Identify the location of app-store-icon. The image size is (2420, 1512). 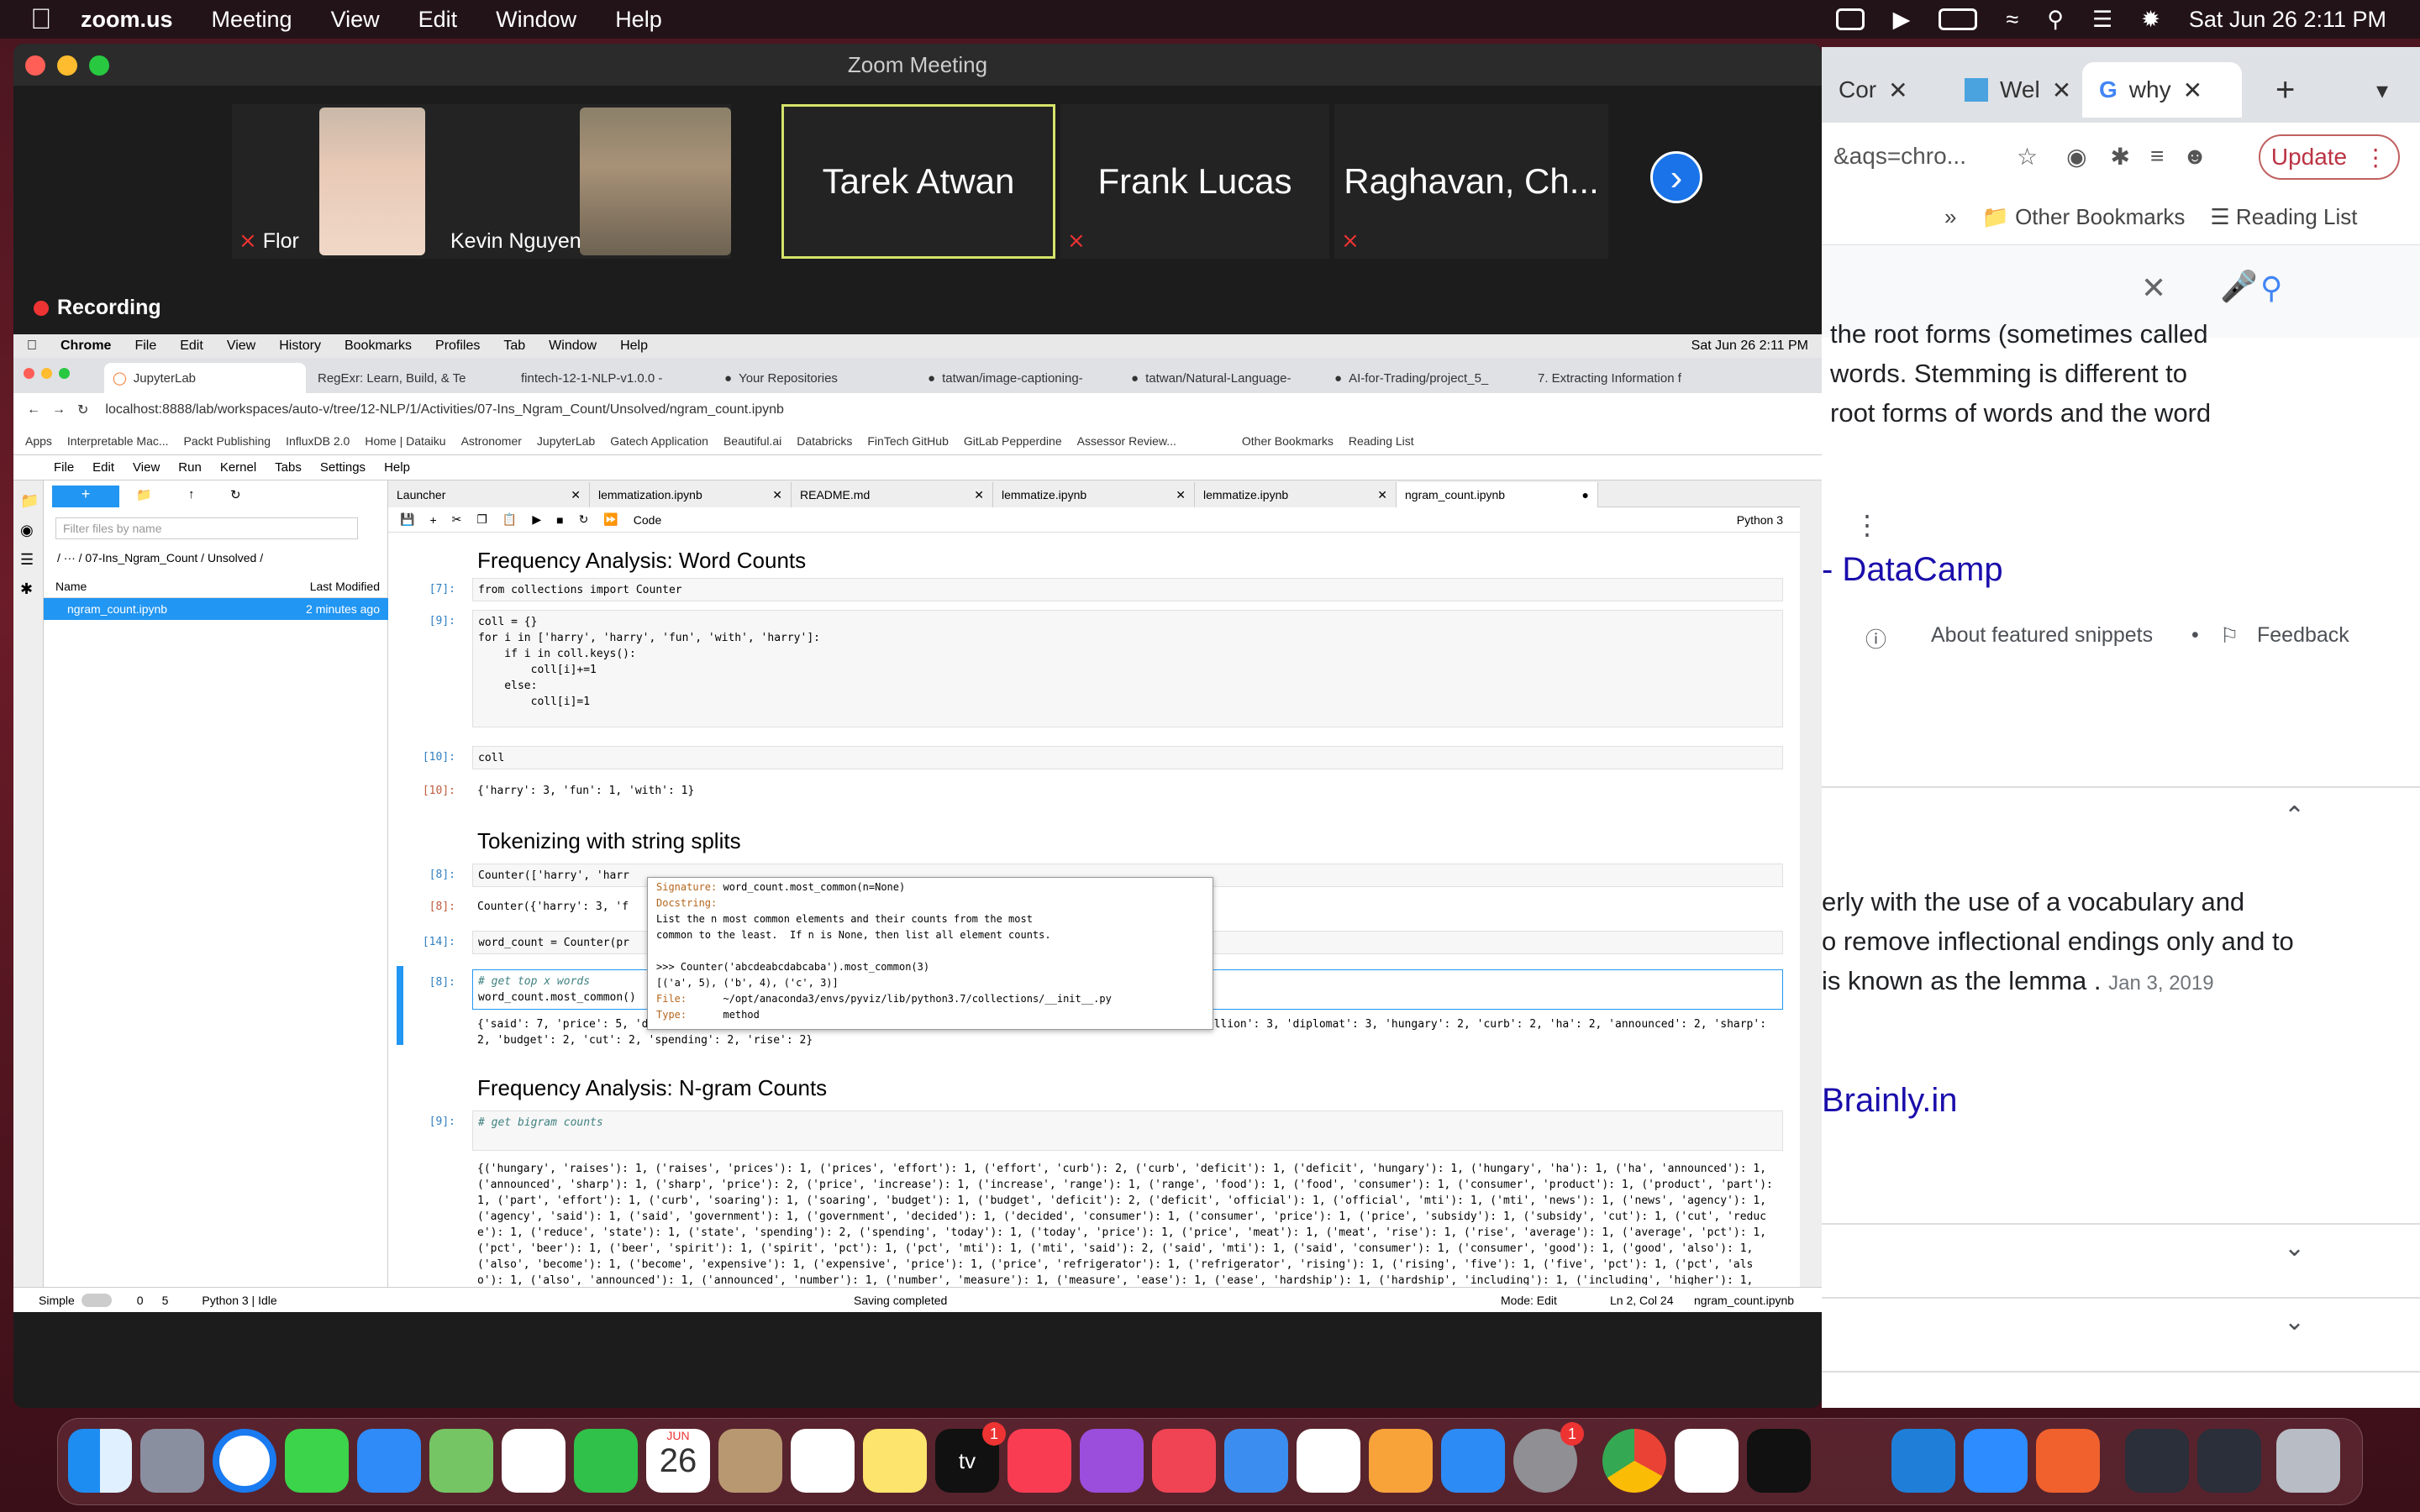
(1473, 1461).